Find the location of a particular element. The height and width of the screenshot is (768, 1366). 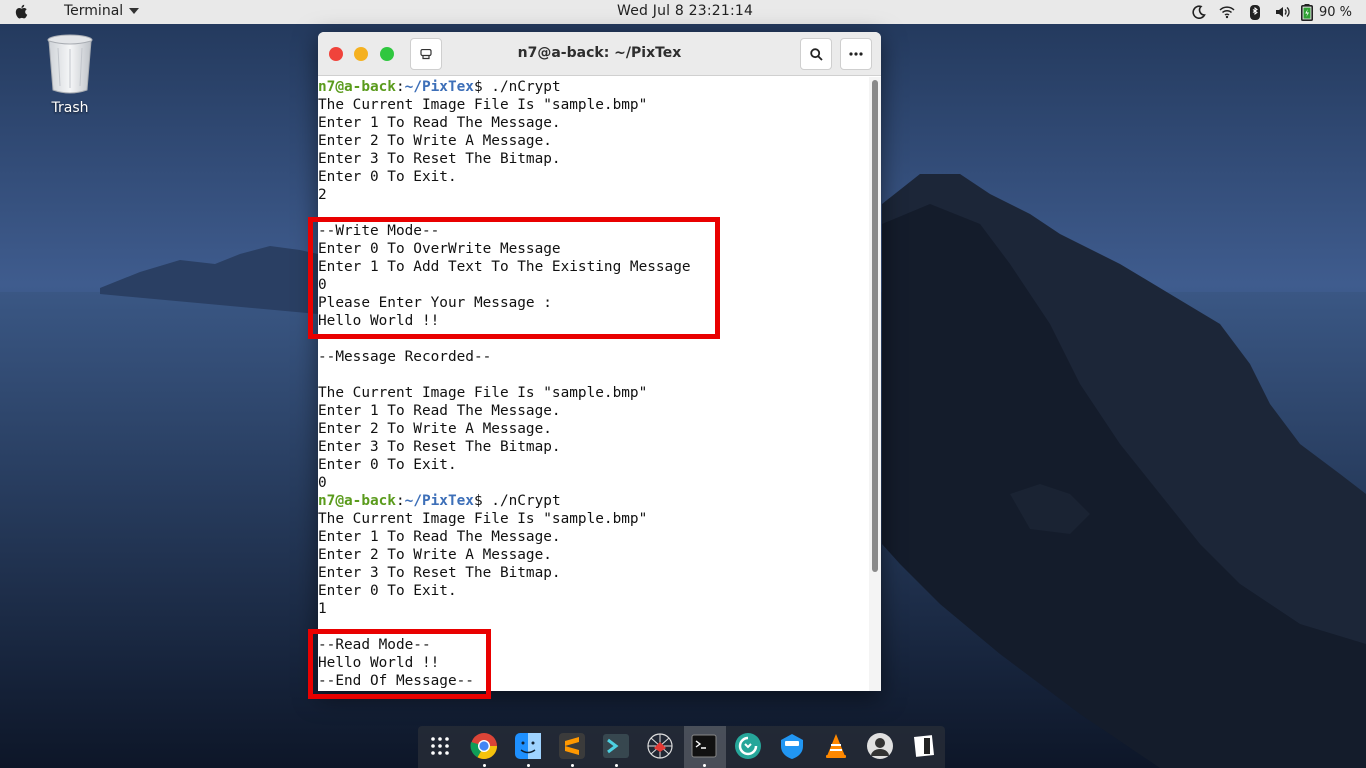

terminal-line: 2 is located at coordinates (322, 195).